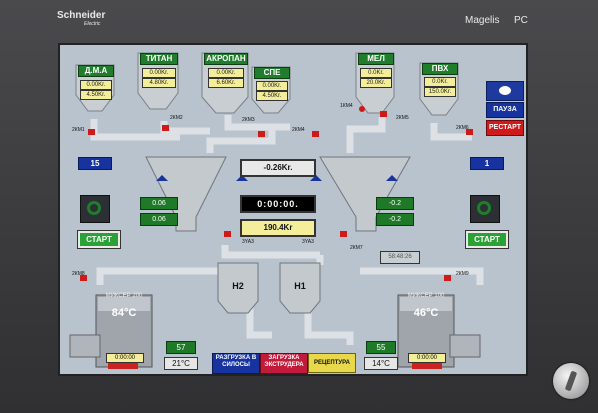 Image resolution: width=598 pixels, height=413 pixels. What do you see at coordinates (440, 69) in the screenshot?
I see `silo-label-pvh: ПВХ` at bounding box center [440, 69].